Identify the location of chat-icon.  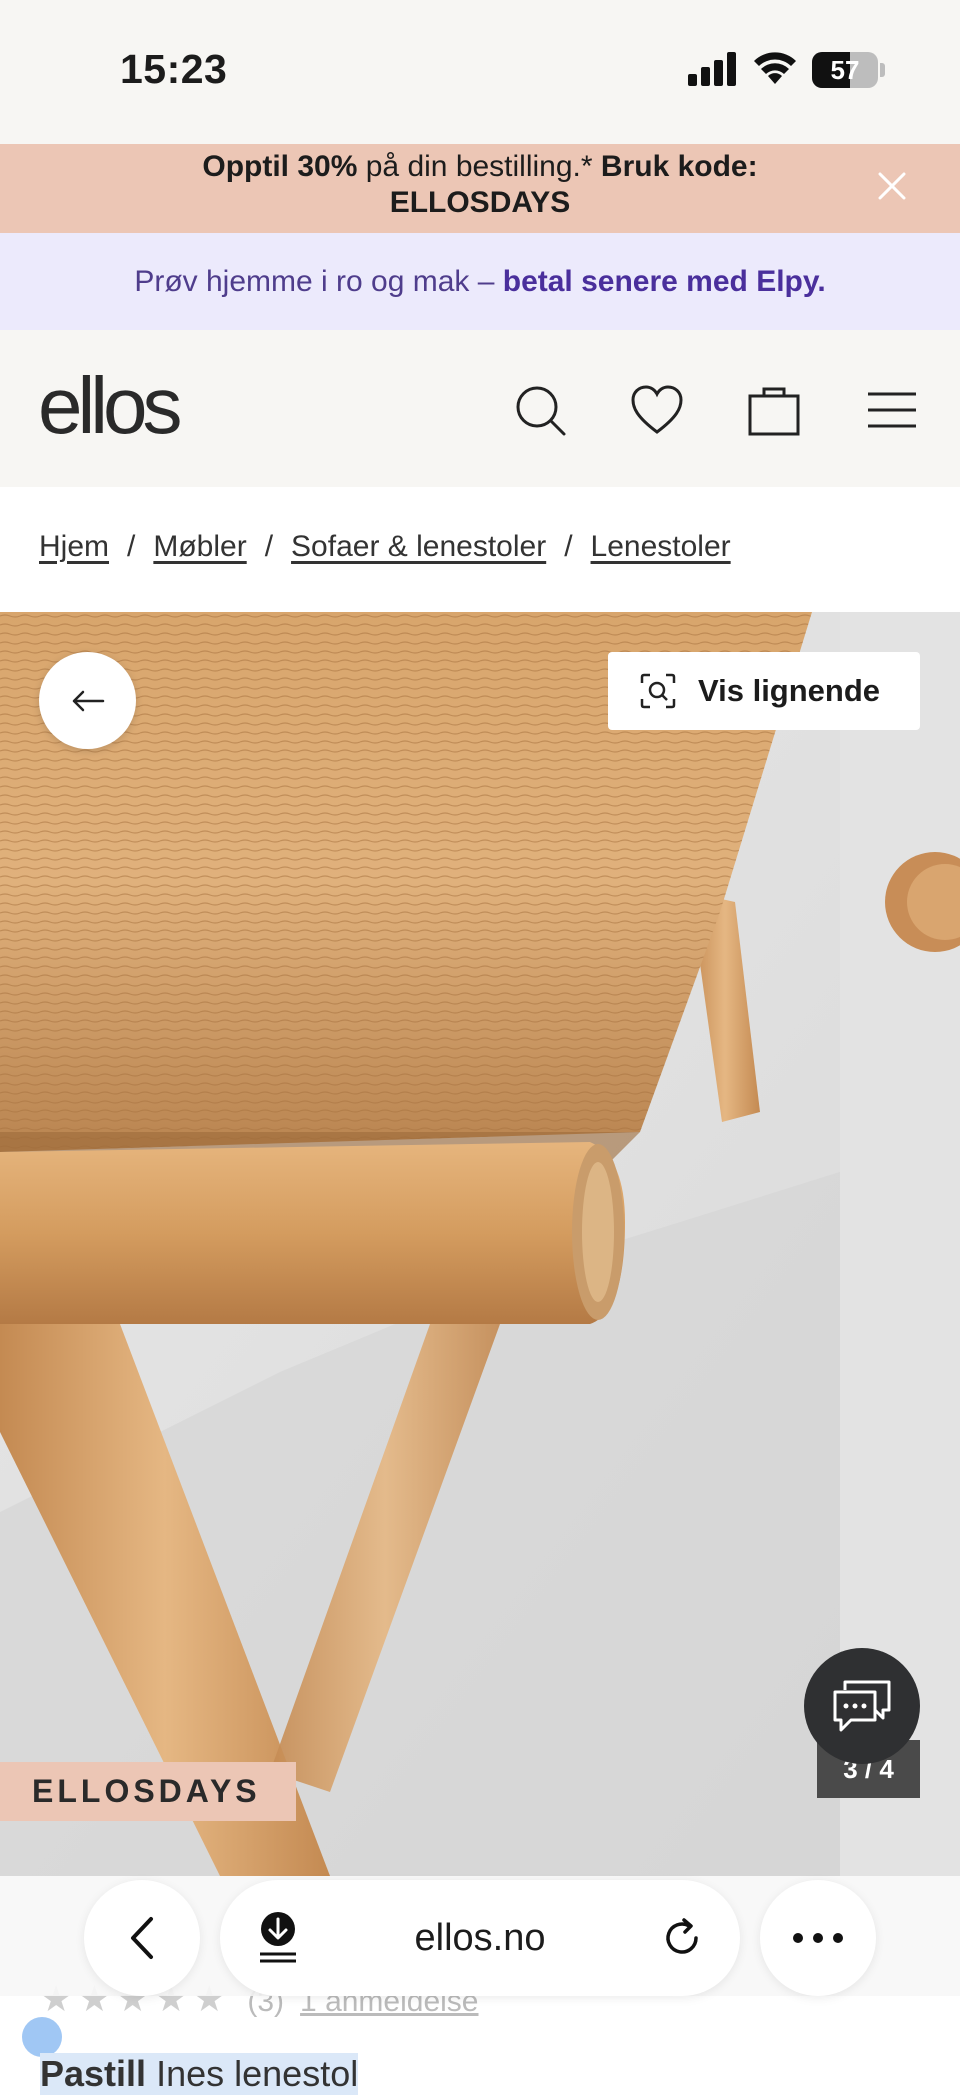
(862, 1706).